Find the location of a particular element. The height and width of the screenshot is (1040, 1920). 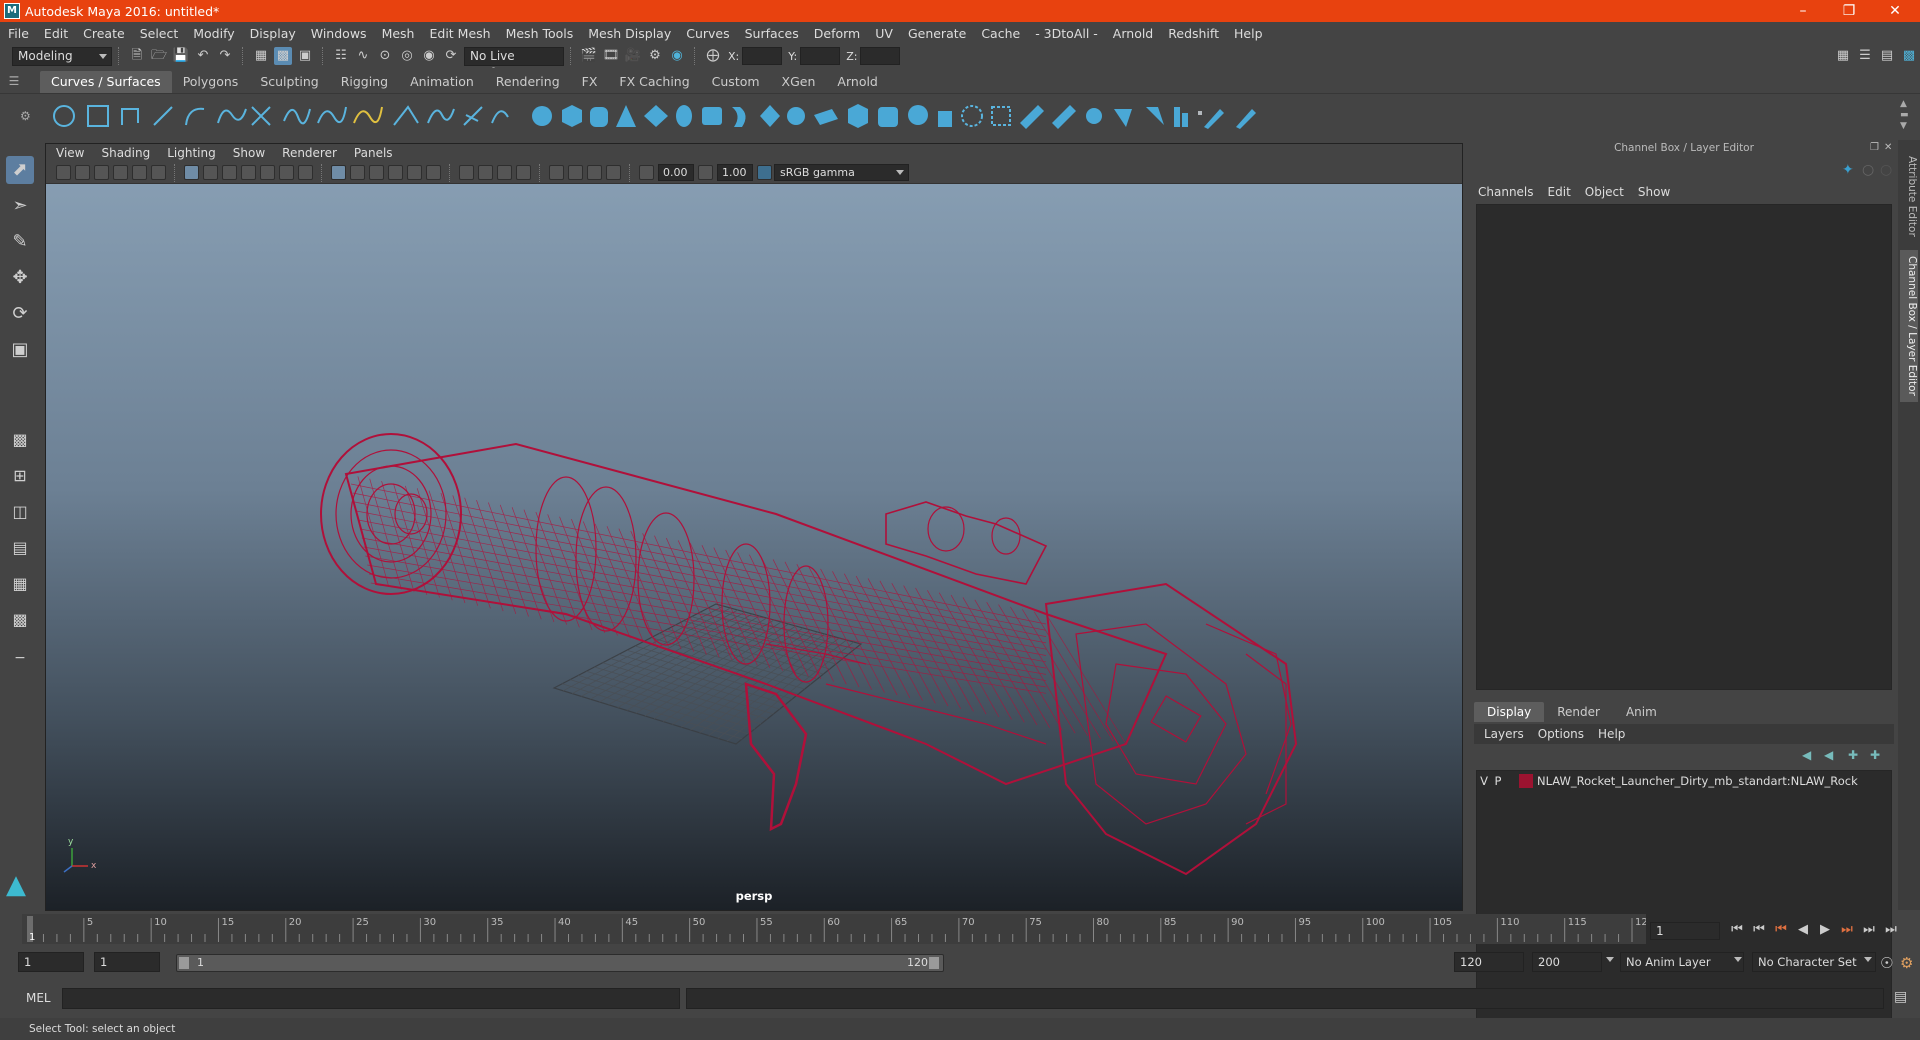

nurbs-cube-icon is located at coordinates (572, 116).